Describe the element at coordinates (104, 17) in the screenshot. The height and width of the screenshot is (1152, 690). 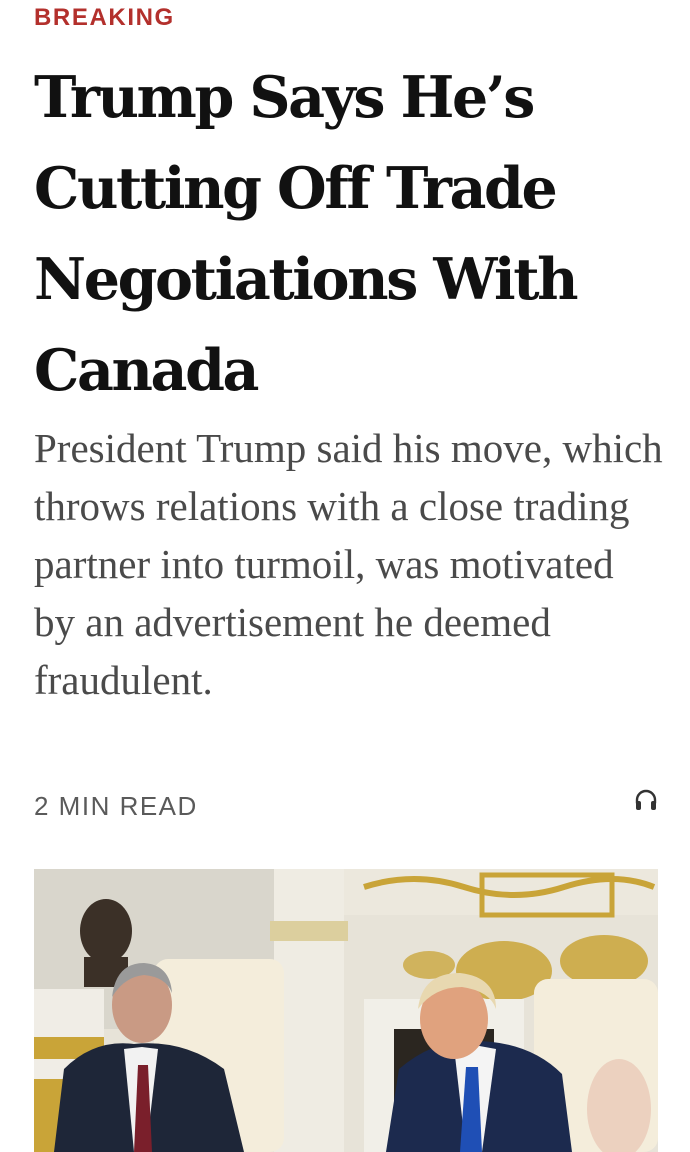
I see `breaking-label: BREAKING` at that location.